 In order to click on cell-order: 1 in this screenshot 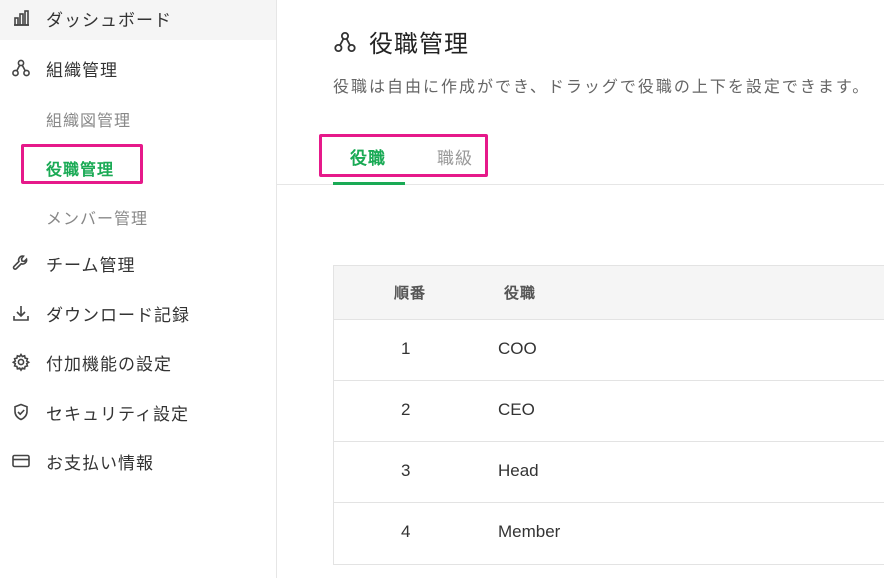, I will do `click(406, 348)`.